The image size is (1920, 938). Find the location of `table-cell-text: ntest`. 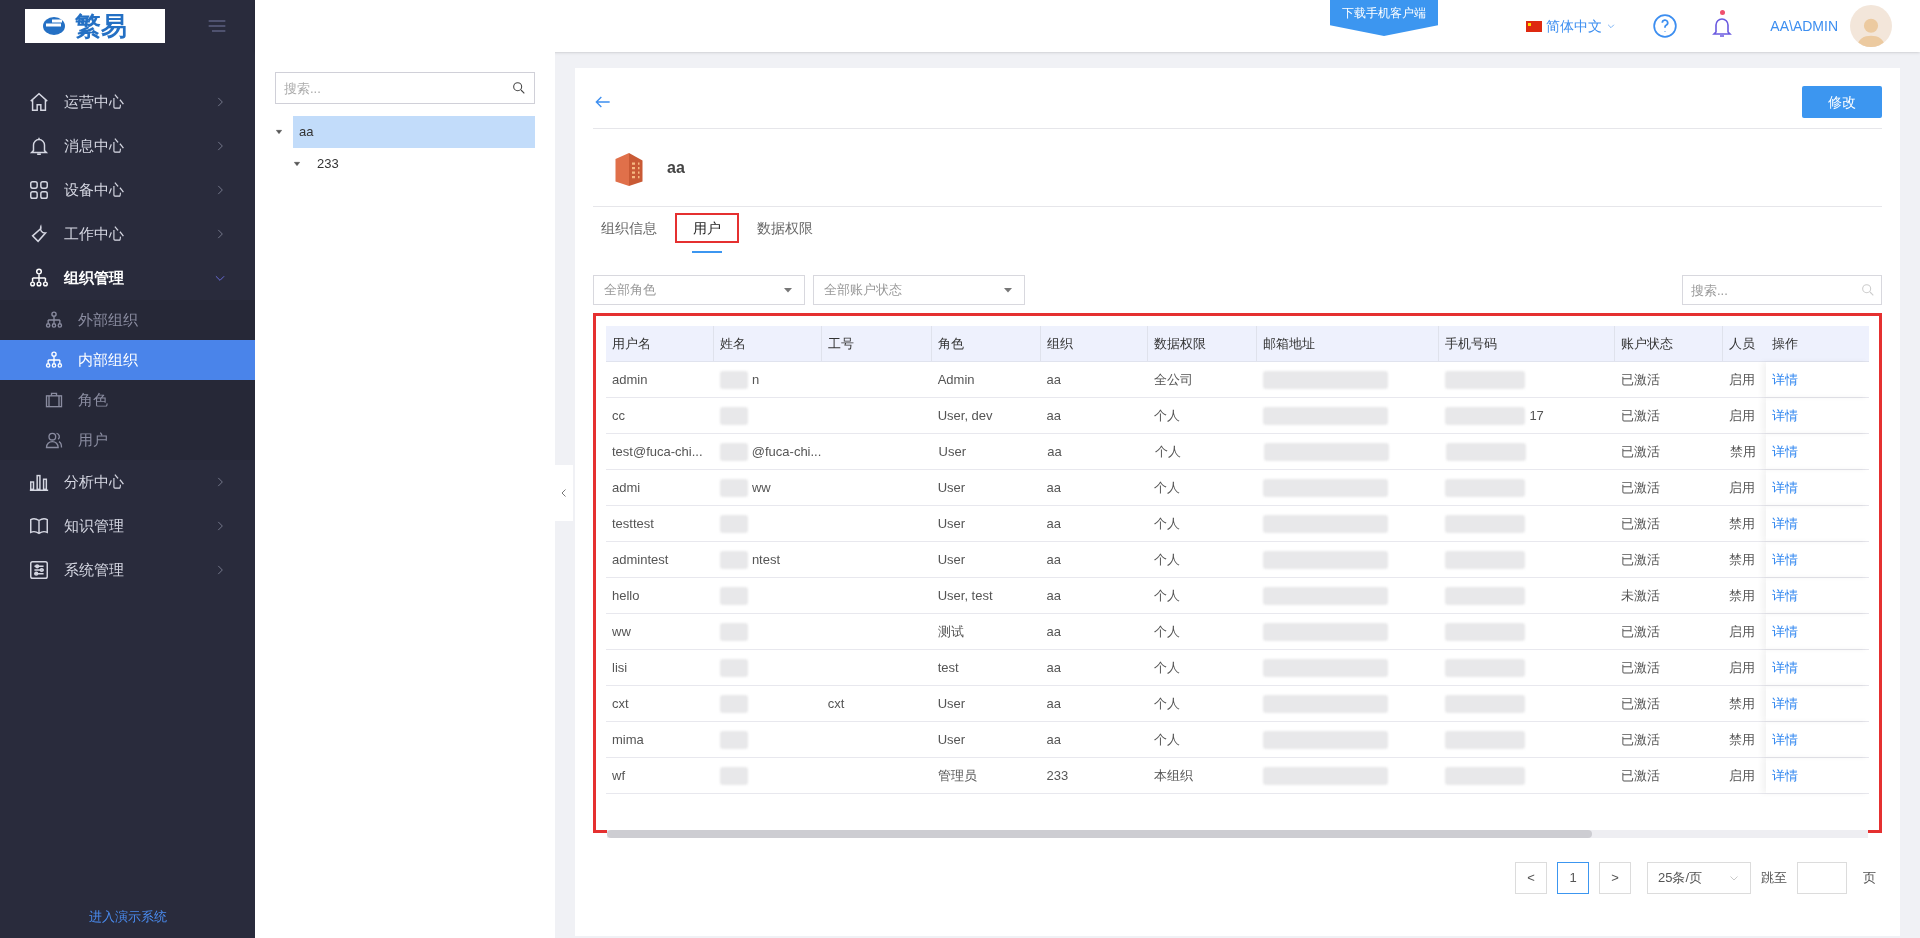

table-cell-text: ntest is located at coordinates (766, 559).